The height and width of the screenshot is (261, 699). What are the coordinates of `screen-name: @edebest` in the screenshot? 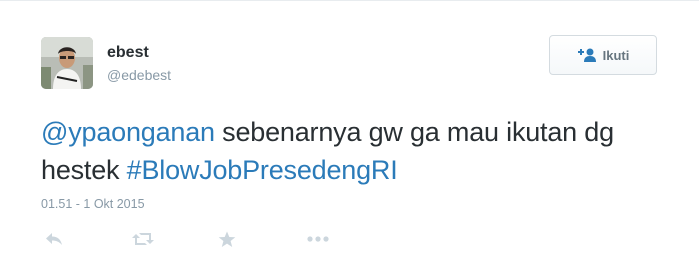 It's located at (139, 75).